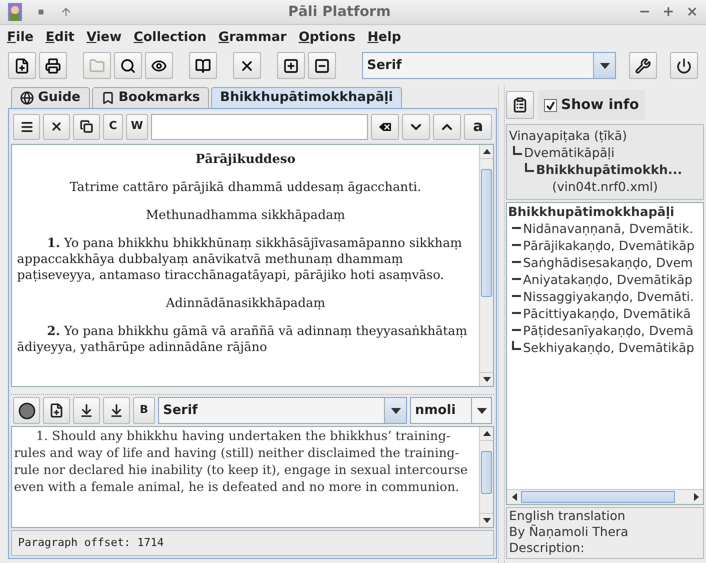 Image resolution: width=706 pixels, height=563 pixels. What do you see at coordinates (607, 313) in the screenshot?
I see `tree-item: Pācittiyakaṇḍo, Dvemātikā` at bounding box center [607, 313].